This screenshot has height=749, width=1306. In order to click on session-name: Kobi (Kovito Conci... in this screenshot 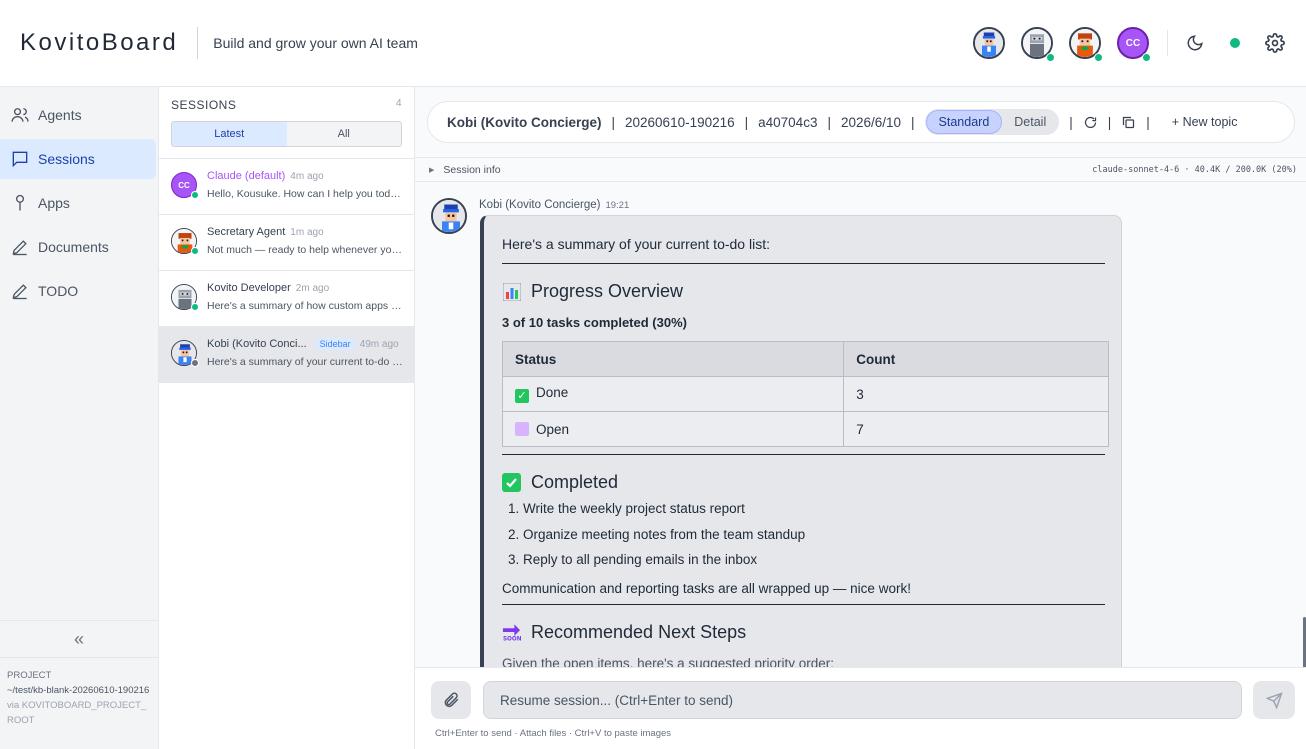, I will do `click(257, 344)`.